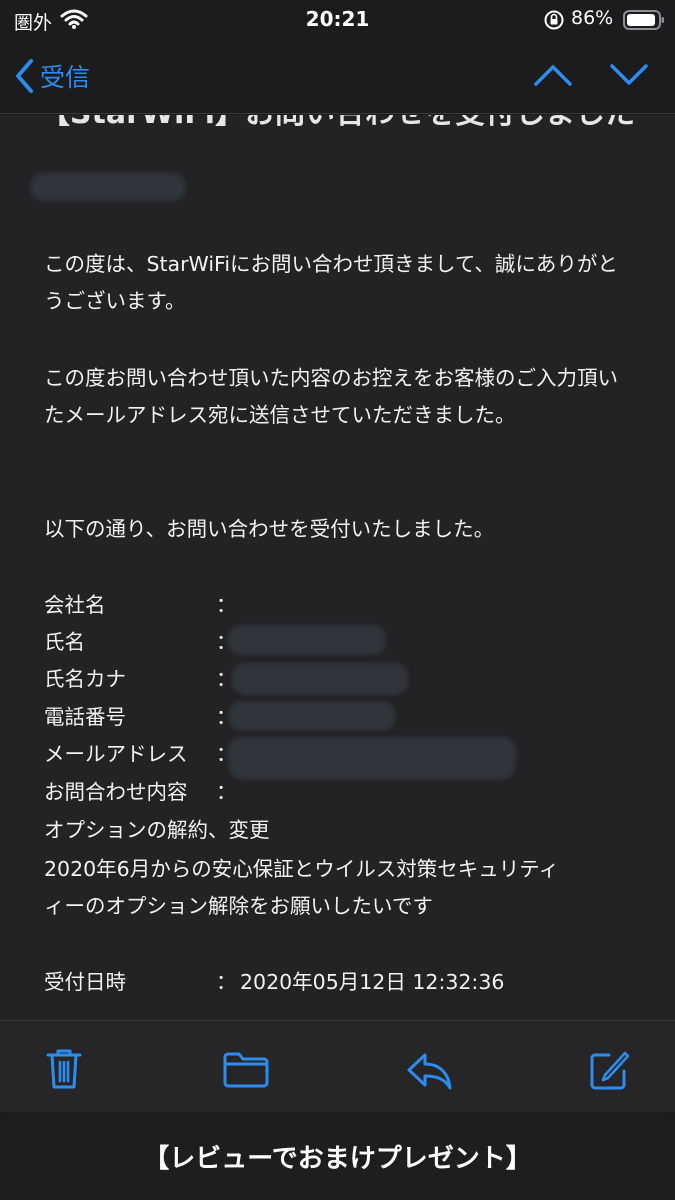 Image resolution: width=675 pixels, height=1200 pixels. What do you see at coordinates (337, 1066) in the screenshot?
I see `bottom-toolbar` at bounding box center [337, 1066].